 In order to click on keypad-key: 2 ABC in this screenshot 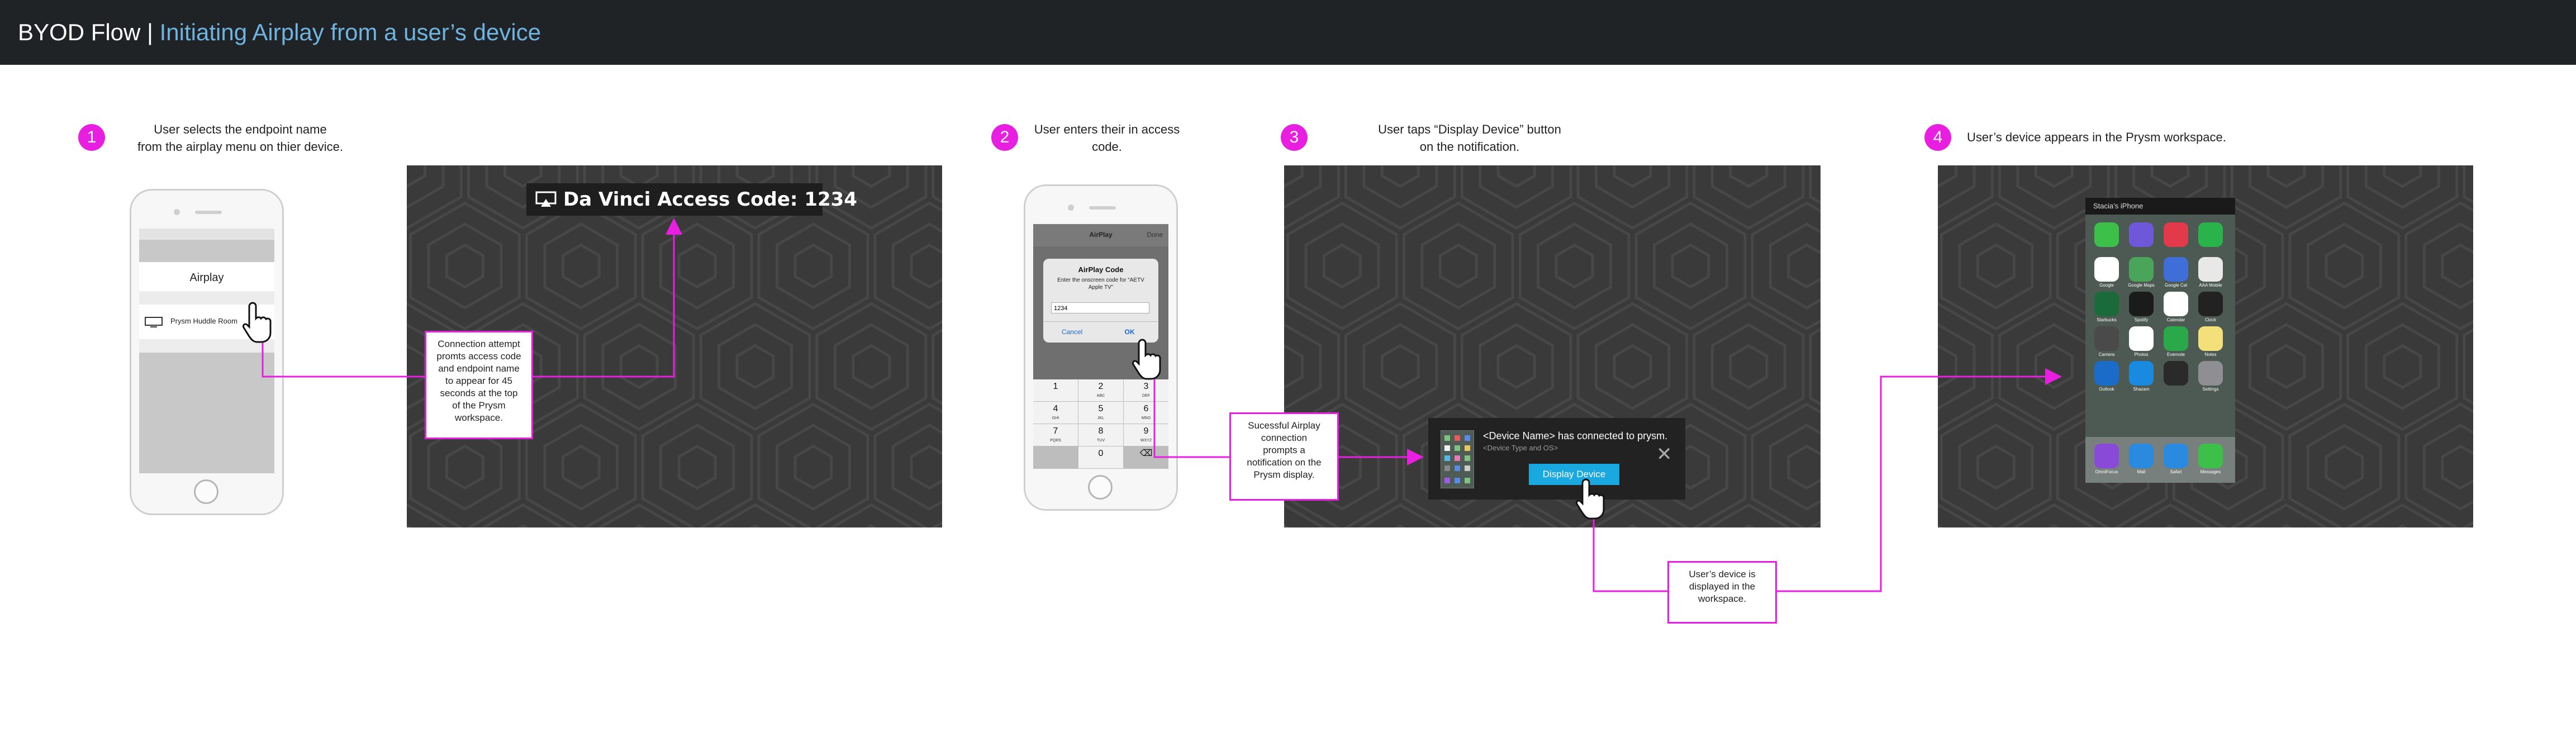, I will do `click(1101, 390)`.